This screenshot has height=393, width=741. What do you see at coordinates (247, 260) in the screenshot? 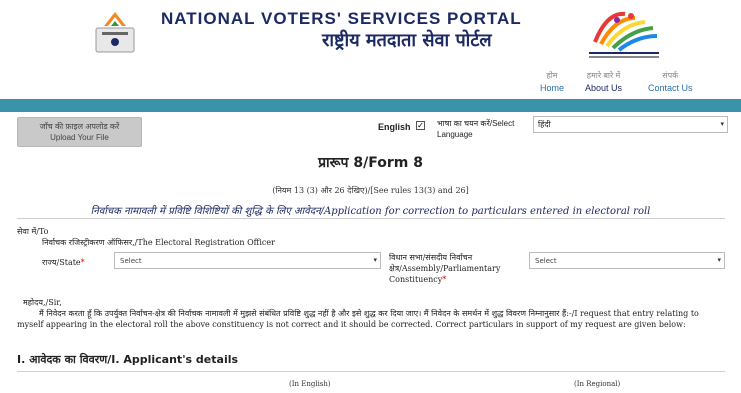
I see `state-select: Select ▾` at bounding box center [247, 260].